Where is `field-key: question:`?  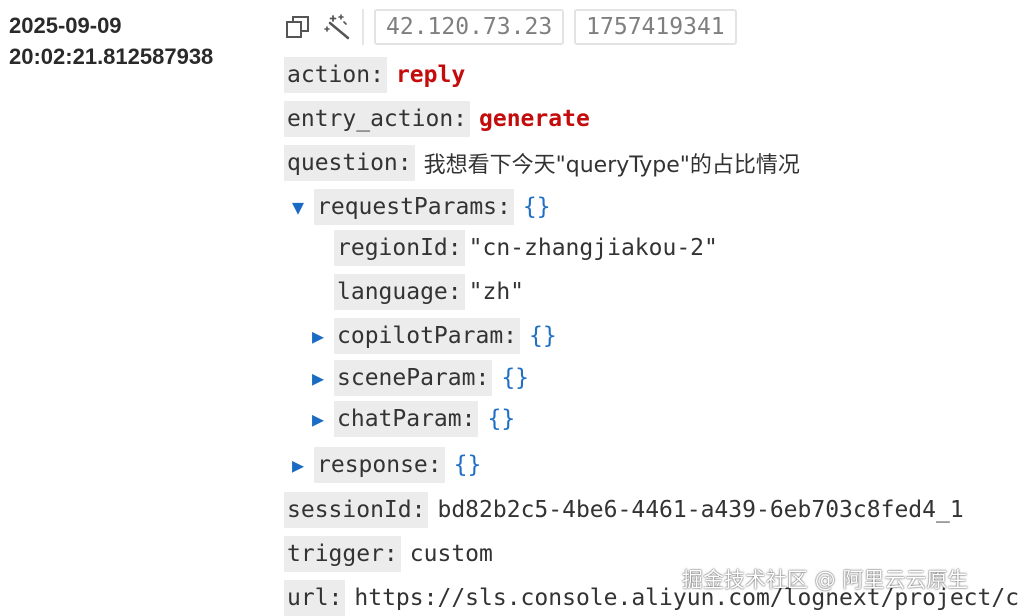 field-key: question: is located at coordinates (349, 163).